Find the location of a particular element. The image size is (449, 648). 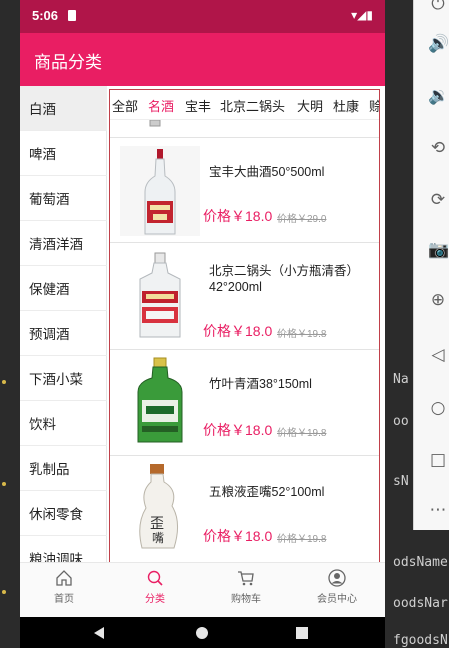

product-original-price: 价格￥29.0 is located at coordinates (302, 219).